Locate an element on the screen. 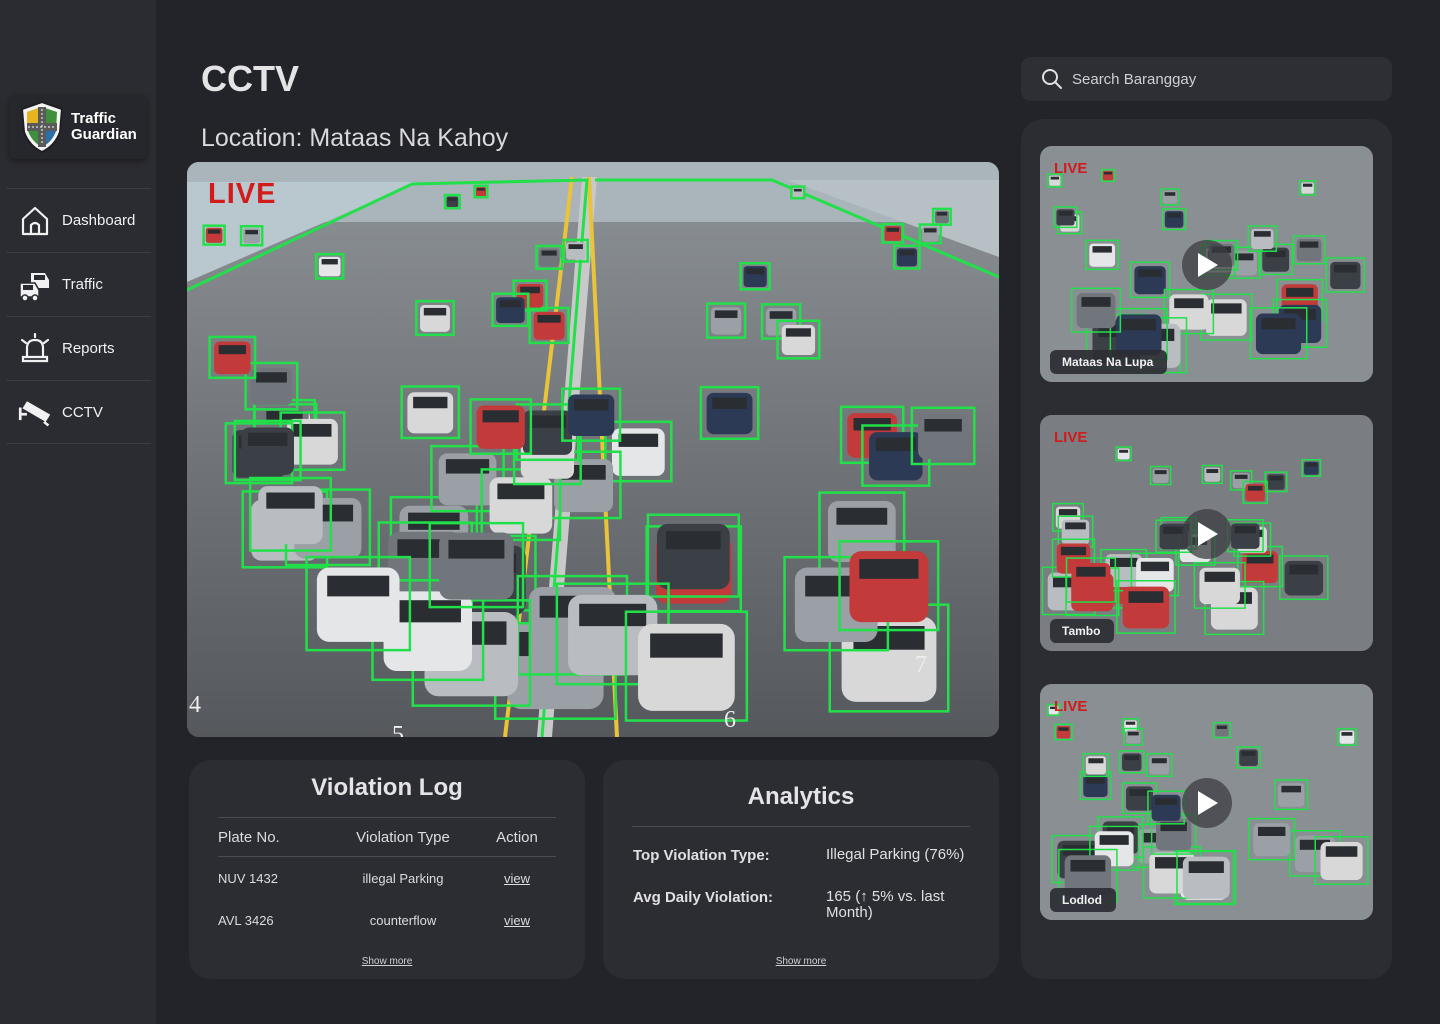  search-input is located at coordinates (1222, 79).